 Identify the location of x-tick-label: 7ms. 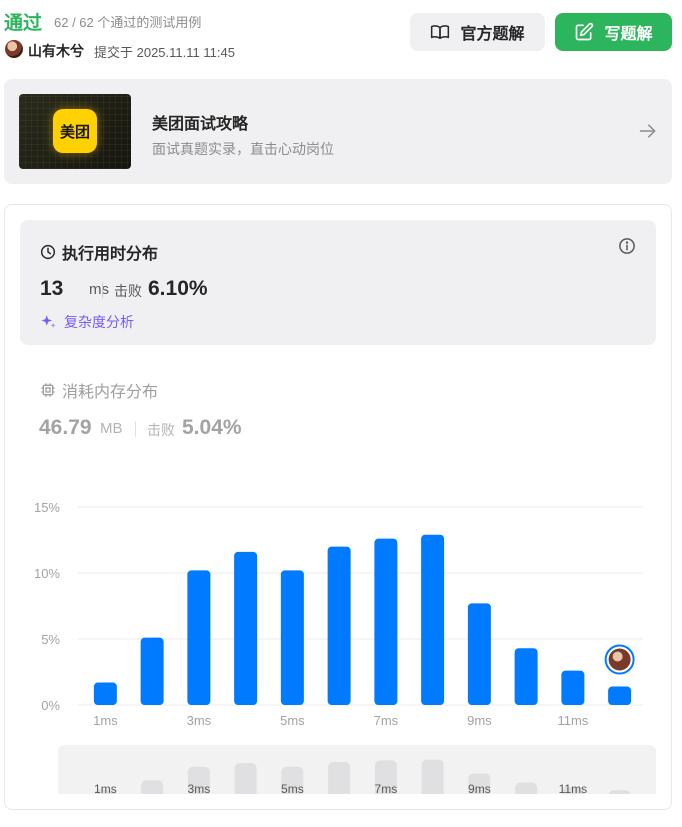
(386, 720).